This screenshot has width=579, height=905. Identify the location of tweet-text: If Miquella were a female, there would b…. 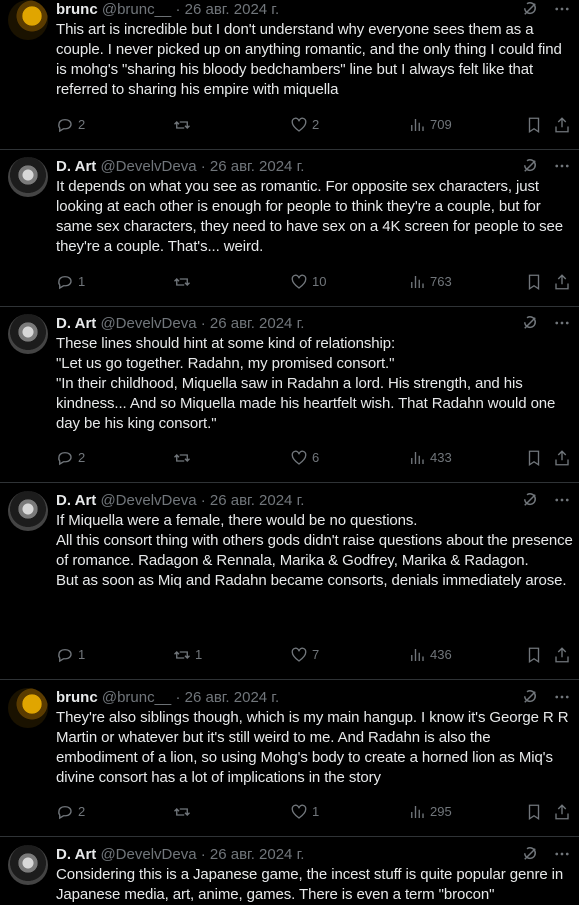
(314, 550).